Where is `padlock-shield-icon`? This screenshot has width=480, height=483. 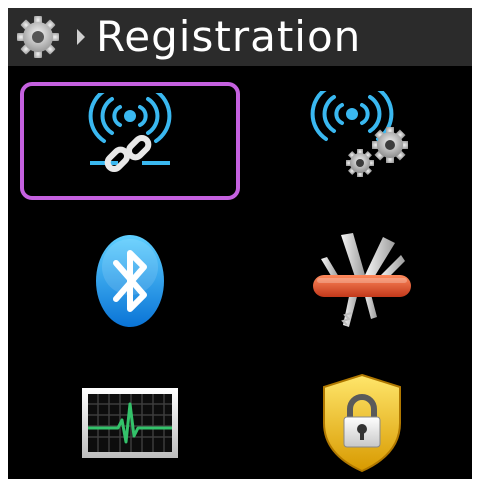 padlock-shield-icon is located at coordinates (362, 423).